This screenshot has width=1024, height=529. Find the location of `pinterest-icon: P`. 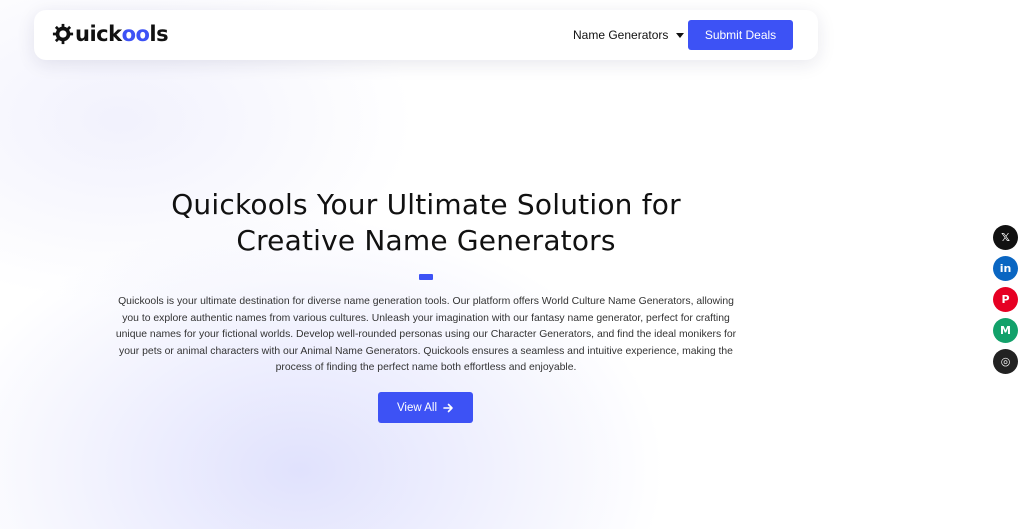

pinterest-icon: P is located at coordinates (1005, 299).